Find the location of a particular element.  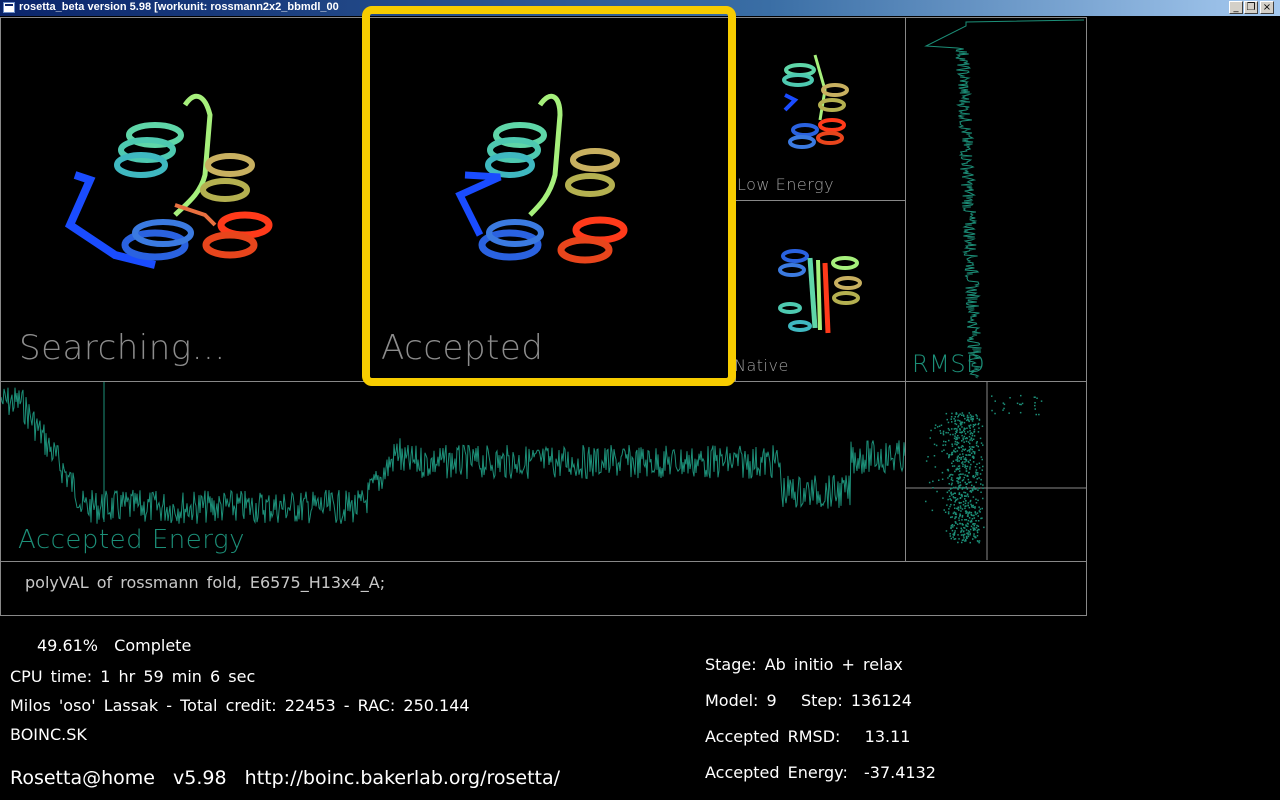

native-structure-image is located at coordinates (820, 291).